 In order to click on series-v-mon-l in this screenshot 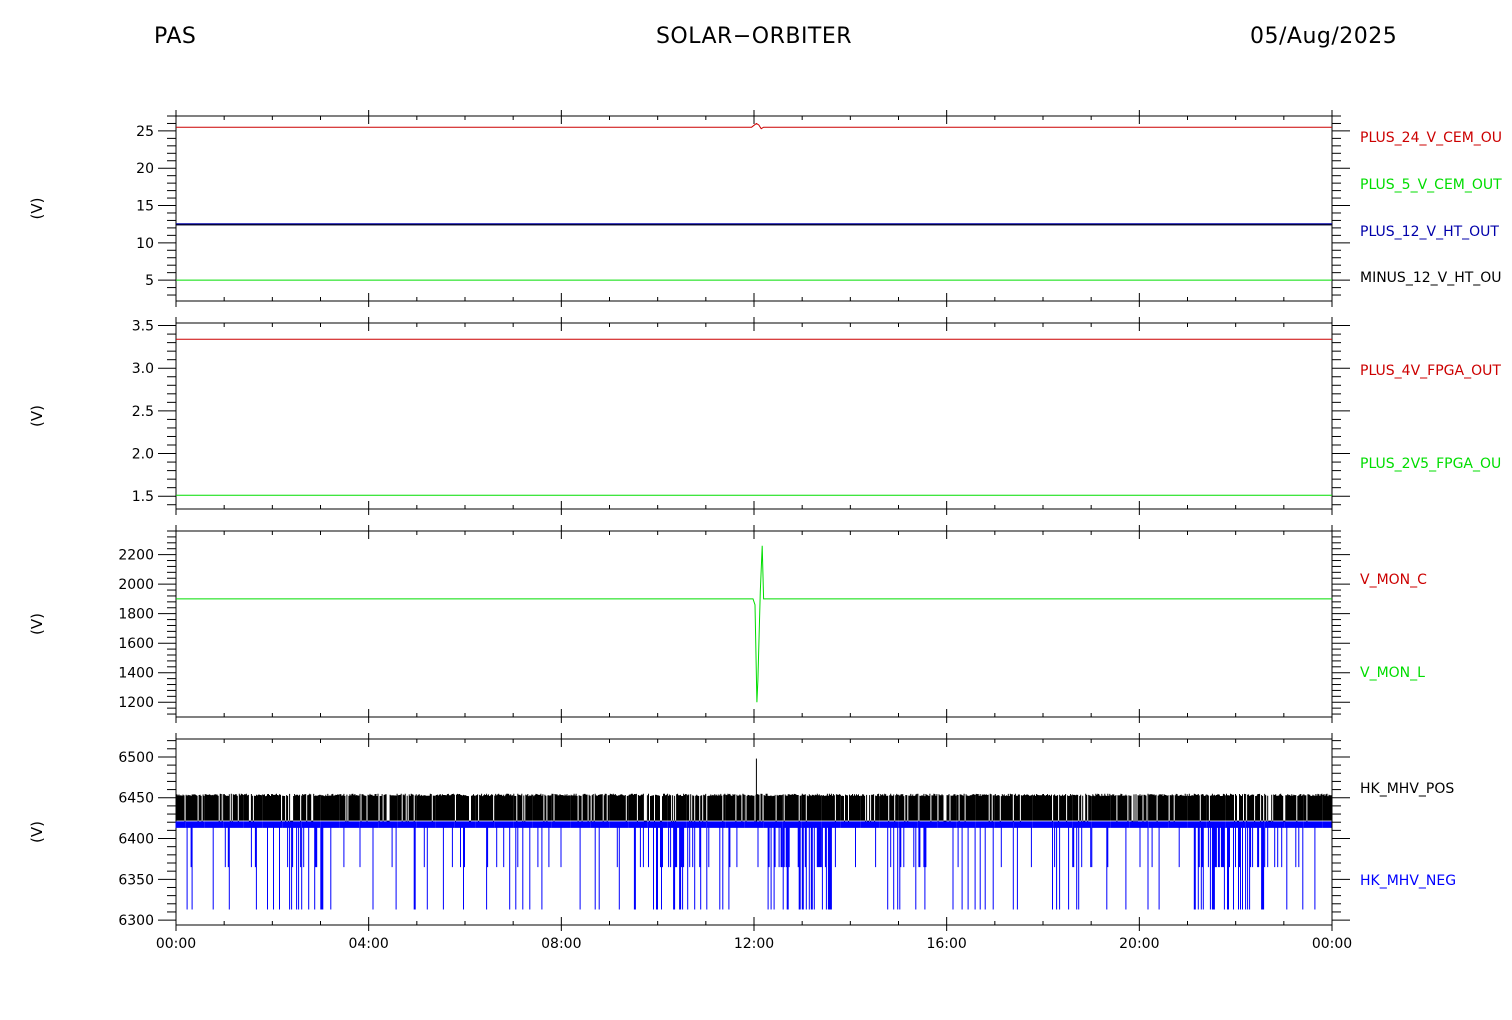, I will do `click(754, 624)`.